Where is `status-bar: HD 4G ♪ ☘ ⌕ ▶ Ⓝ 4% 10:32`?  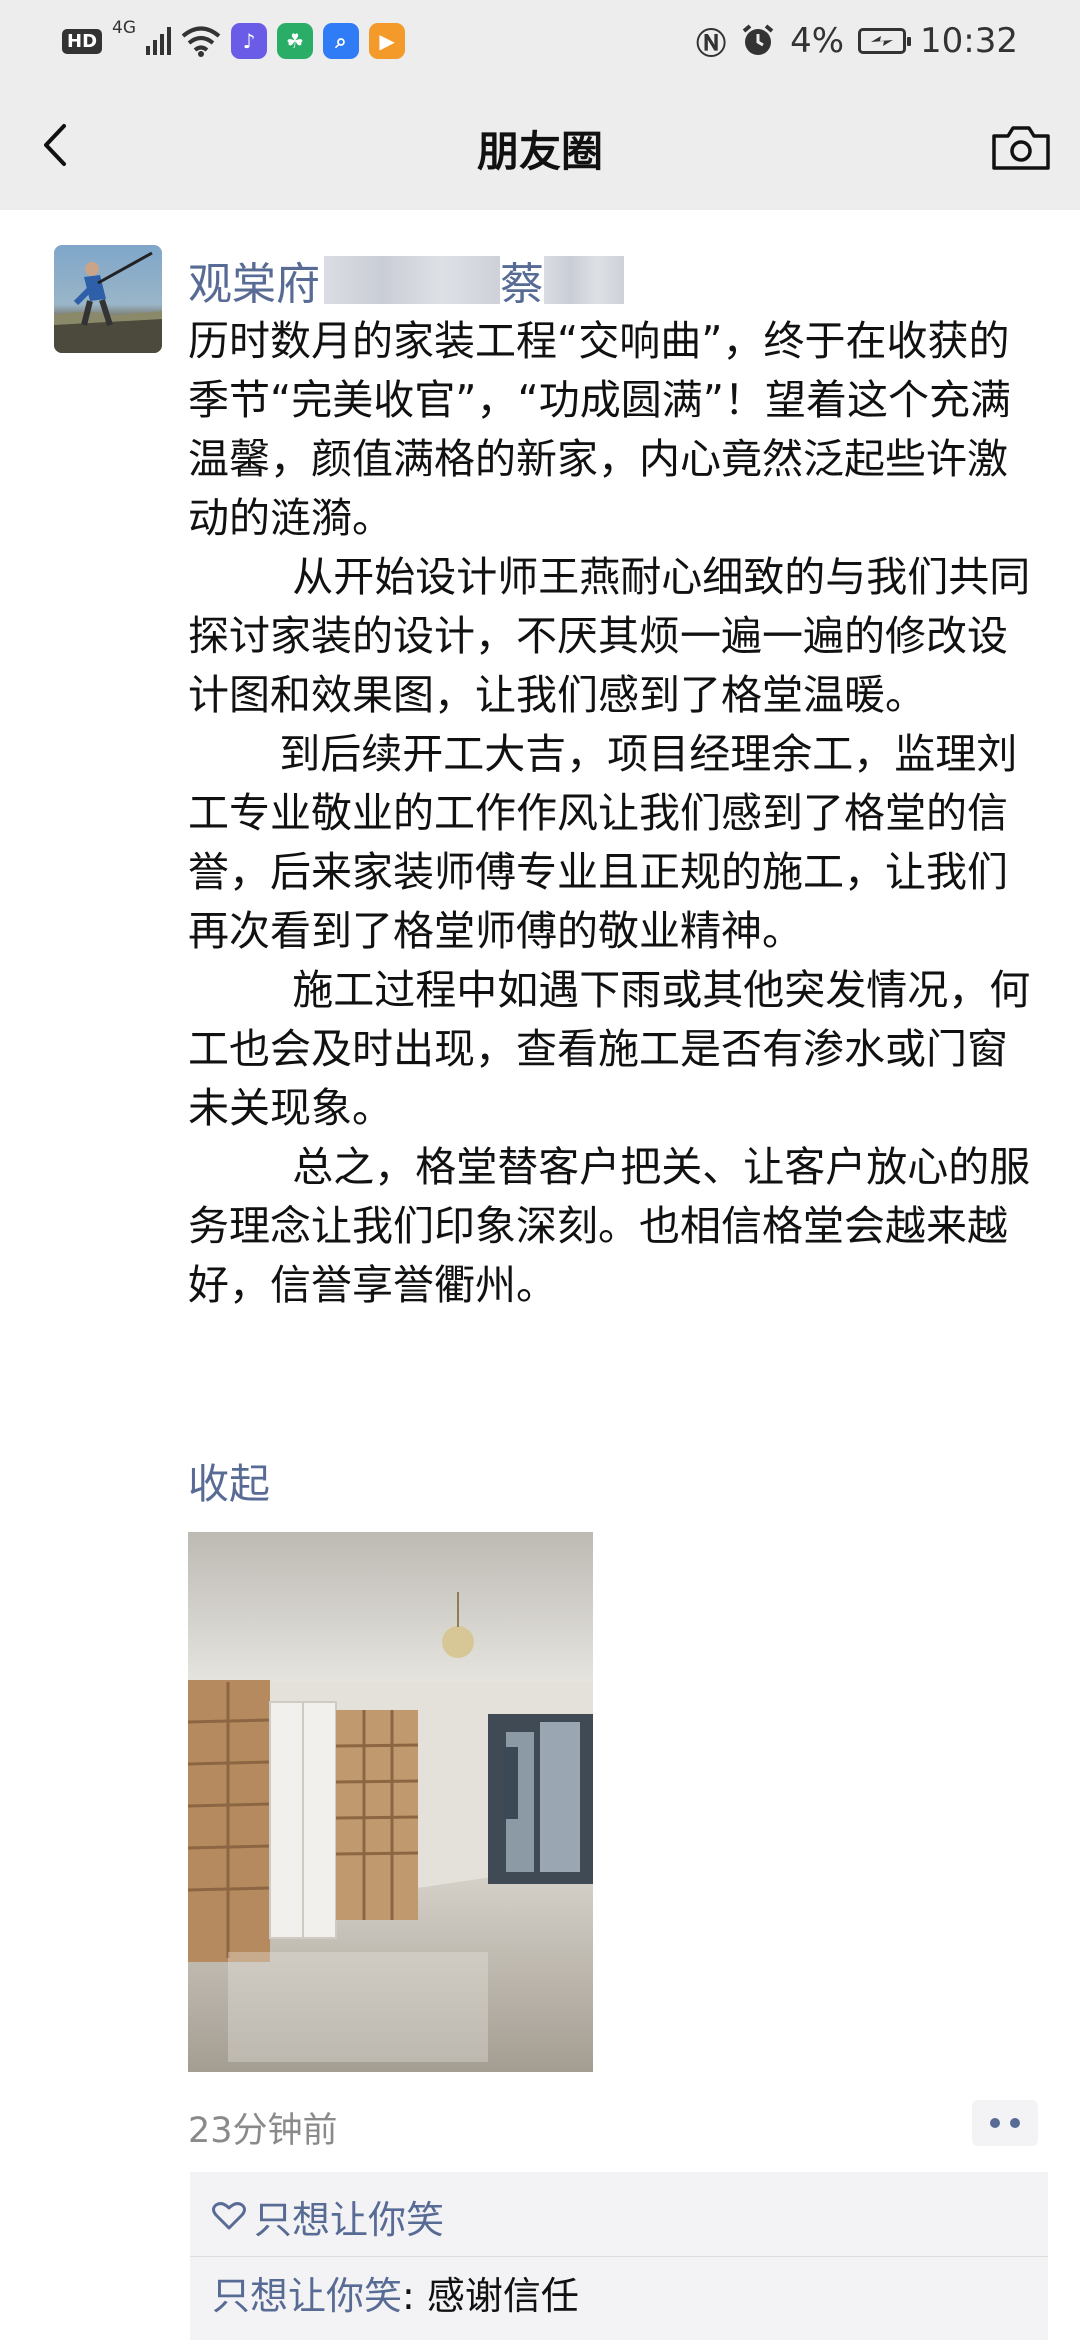 status-bar: HD 4G ♪ ☘ ⌕ ▶ Ⓝ 4% 10:32 is located at coordinates (540, 40).